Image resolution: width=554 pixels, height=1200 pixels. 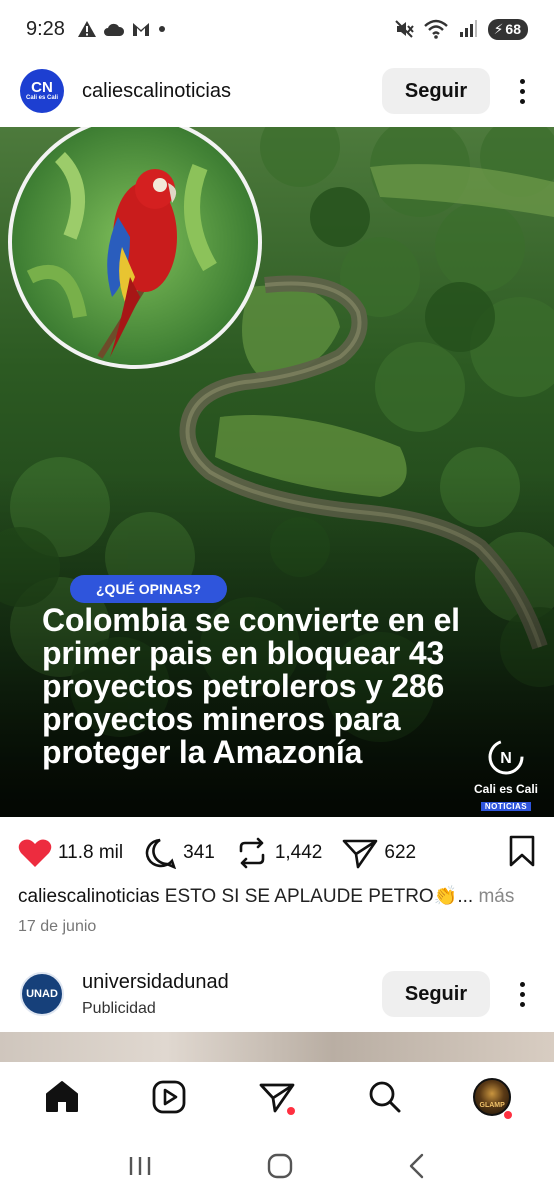 I want to click on caption-username: caliescalinoticias, so click(x=89, y=896).